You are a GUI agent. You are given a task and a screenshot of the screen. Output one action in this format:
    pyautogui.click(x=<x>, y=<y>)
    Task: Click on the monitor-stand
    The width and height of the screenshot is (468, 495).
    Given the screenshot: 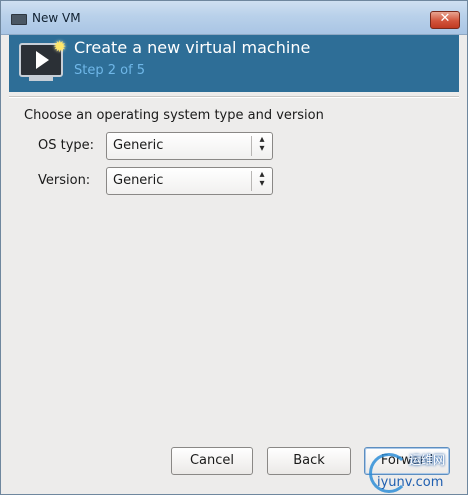 What is the action you would take?
    pyautogui.click(x=41, y=79)
    